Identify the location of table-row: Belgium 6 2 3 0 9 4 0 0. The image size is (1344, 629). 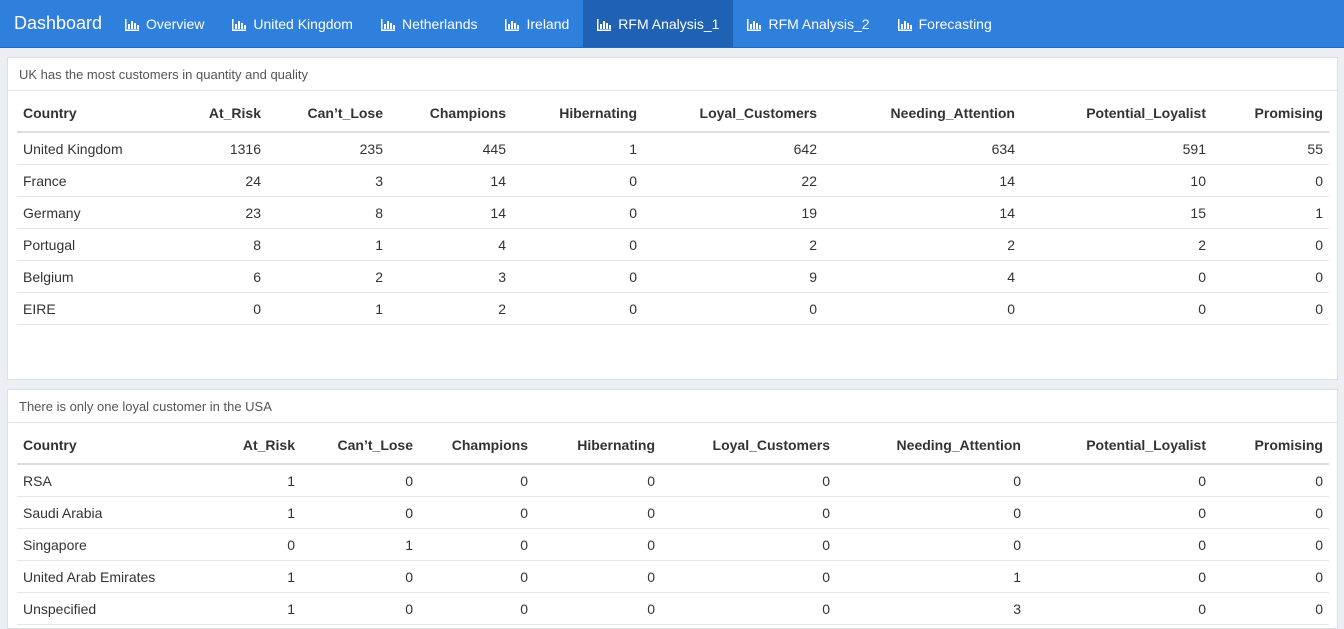
(673, 276).